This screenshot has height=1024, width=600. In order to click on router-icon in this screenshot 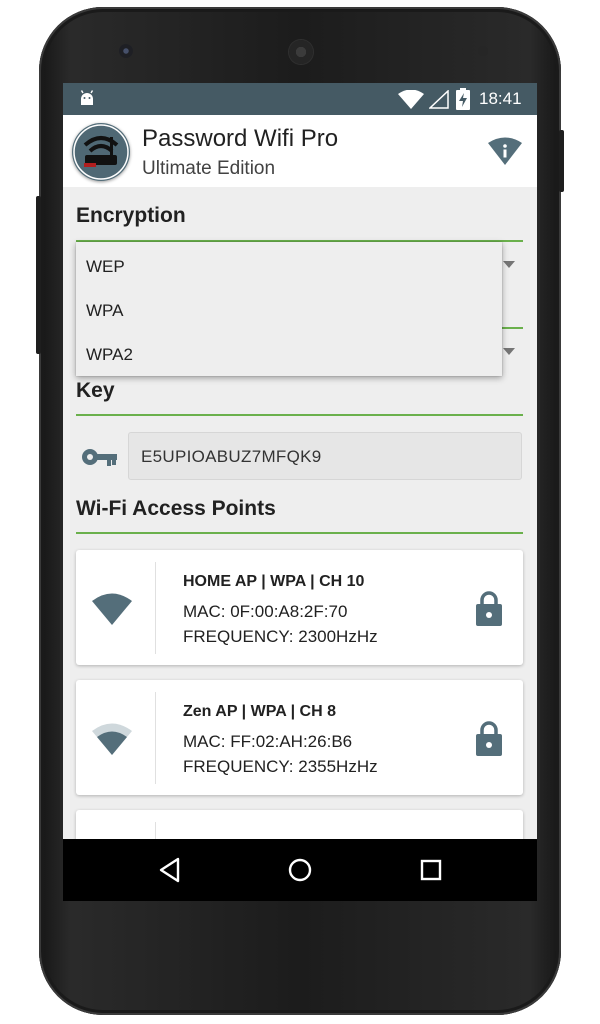, I will do `click(101, 152)`.